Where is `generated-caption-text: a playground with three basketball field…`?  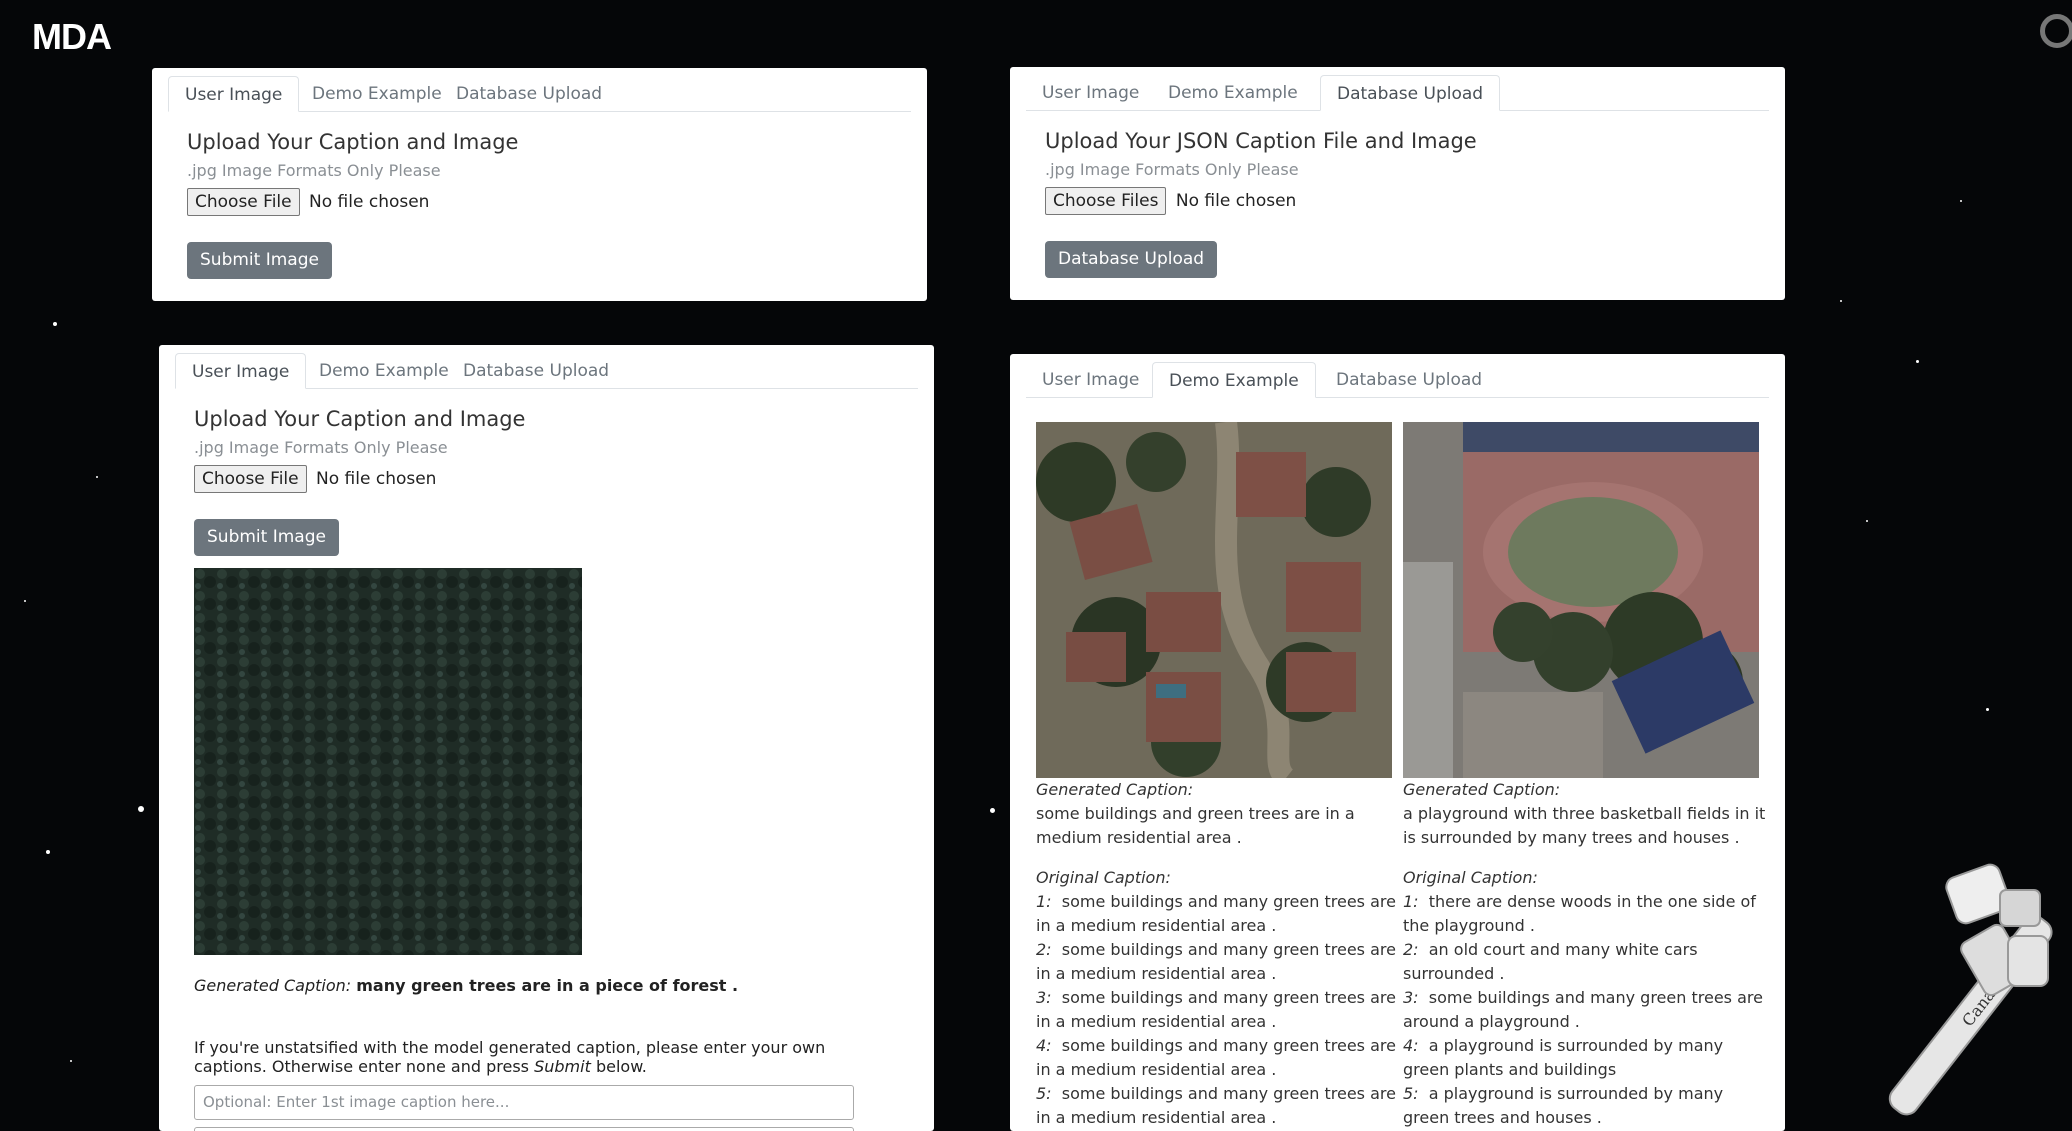 generated-caption-text: a playground with three basketball field… is located at coordinates (1584, 825).